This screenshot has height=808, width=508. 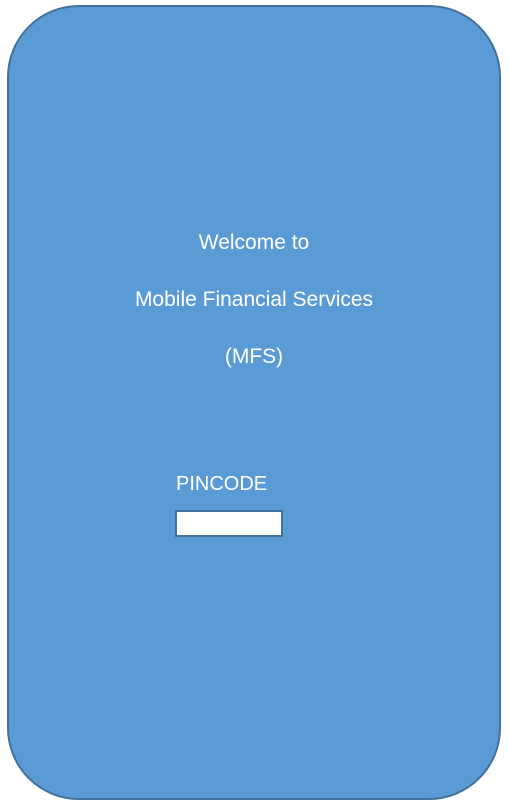 I want to click on pincode-label: PINCODE, so click(x=222, y=484).